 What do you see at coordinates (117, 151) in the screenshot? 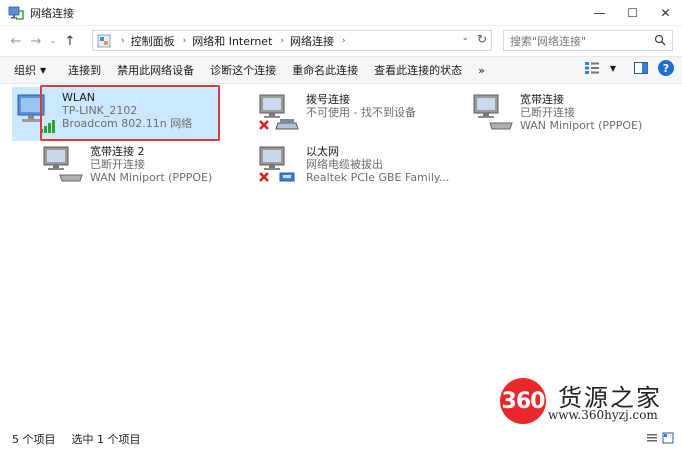
I see `connection-name: 宽带连接 2` at bounding box center [117, 151].